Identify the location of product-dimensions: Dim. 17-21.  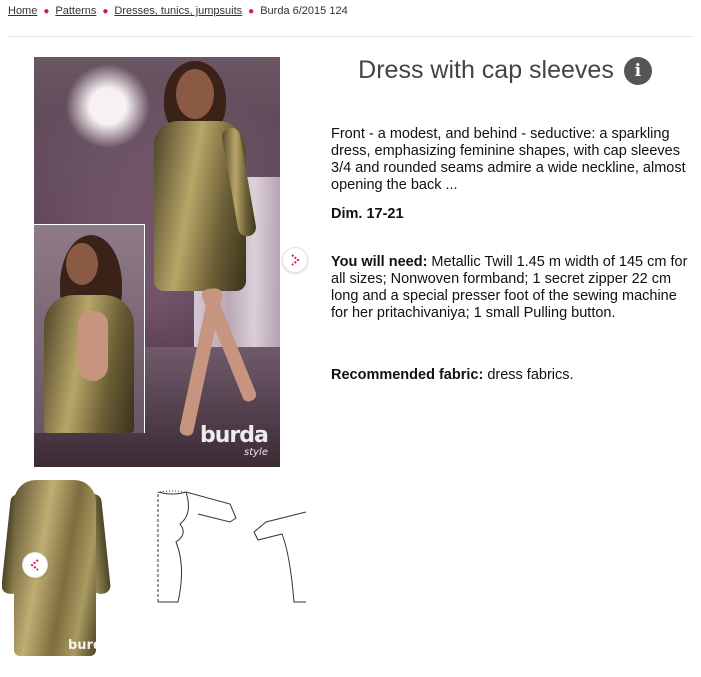
(367, 214).